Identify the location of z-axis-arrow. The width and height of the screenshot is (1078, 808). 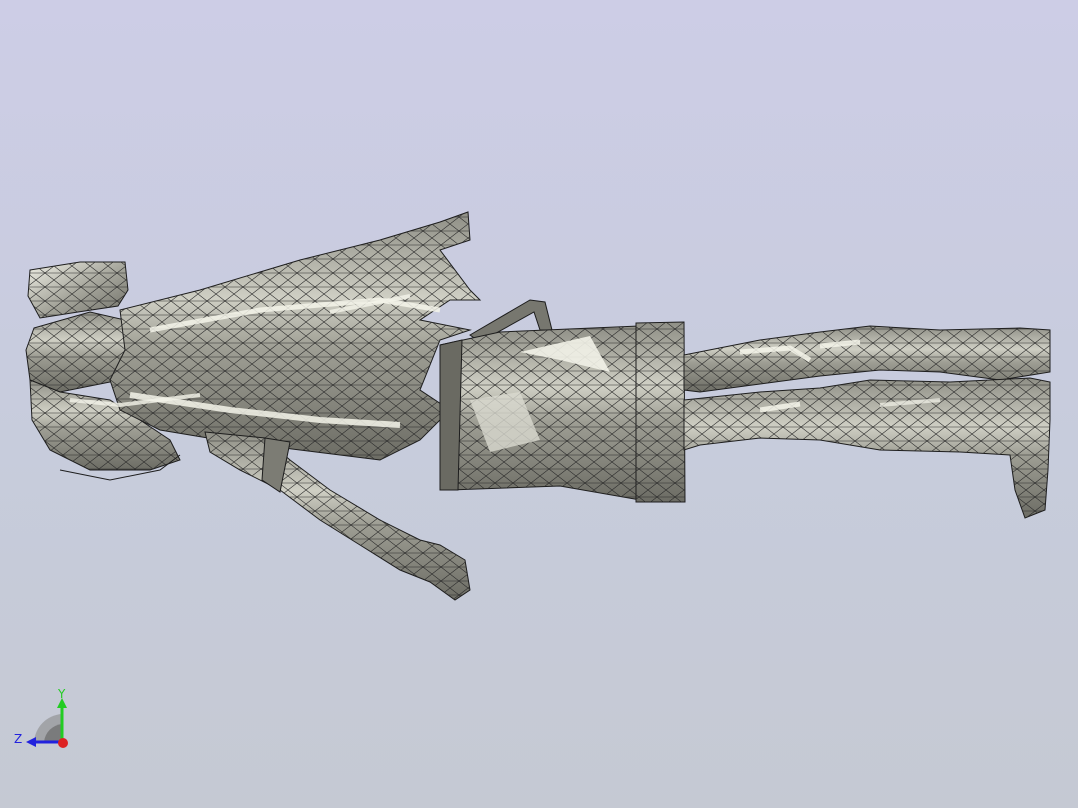
(31, 742).